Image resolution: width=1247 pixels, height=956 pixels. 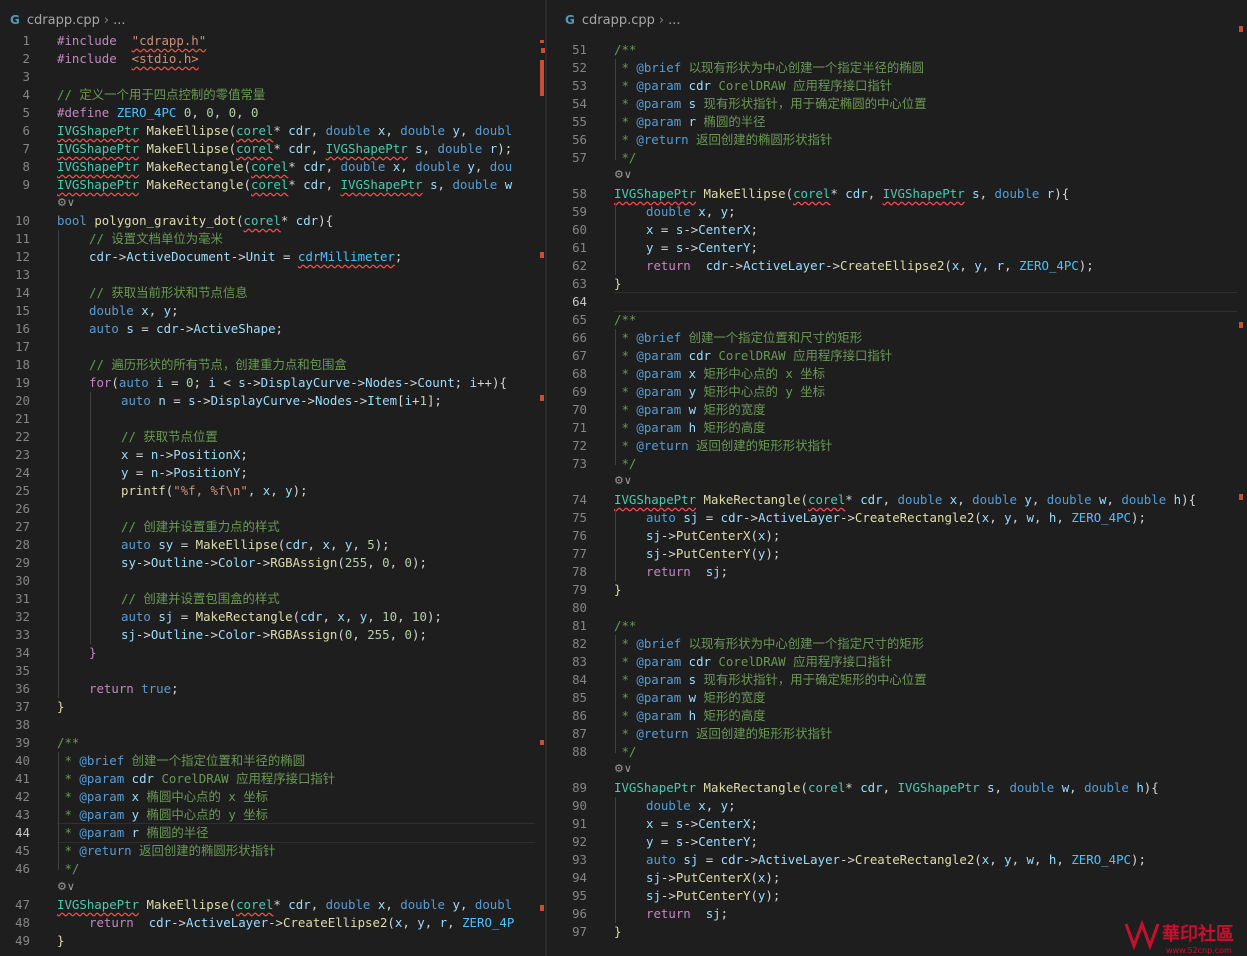 I want to click on code-line: 61 y = s->CenterY;, so click(x=897, y=248).